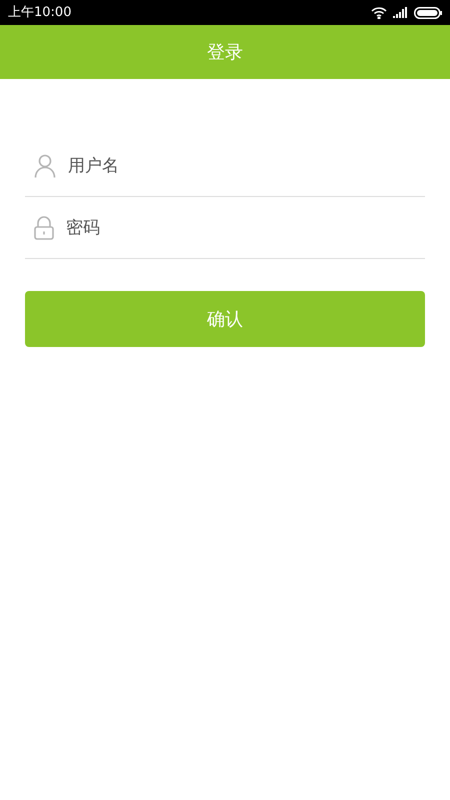 Image resolution: width=450 pixels, height=800 pixels. I want to click on input-field: 密码, so click(245, 228).